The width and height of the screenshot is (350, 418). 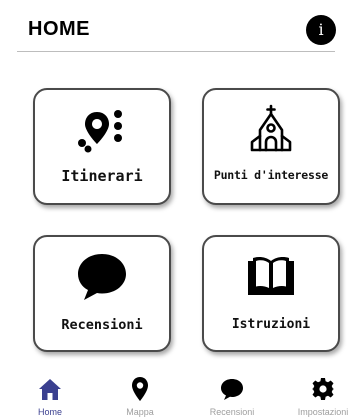 I want to click on nav-impostazioni-label: Impostazioni, so click(x=323, y=412).